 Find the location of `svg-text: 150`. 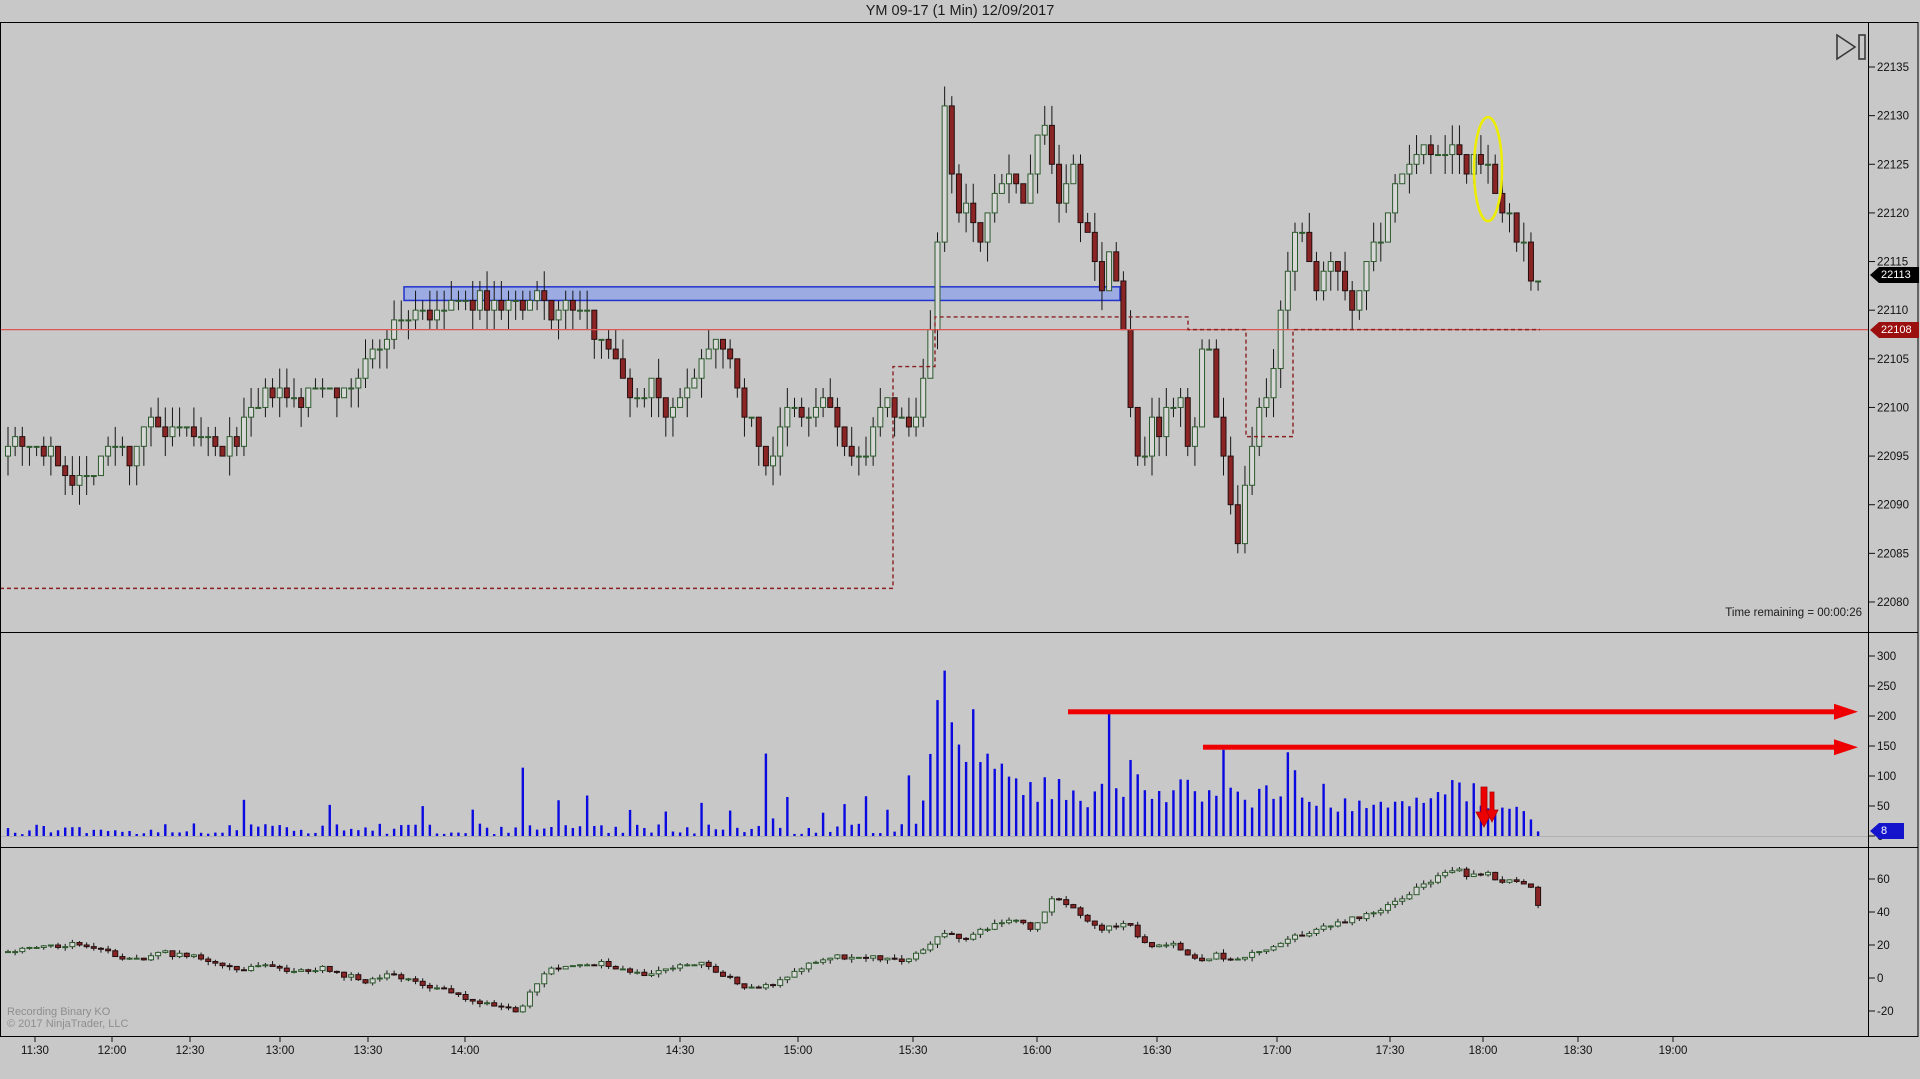

svg-text: 150 is located at coordinates (1886, 747).